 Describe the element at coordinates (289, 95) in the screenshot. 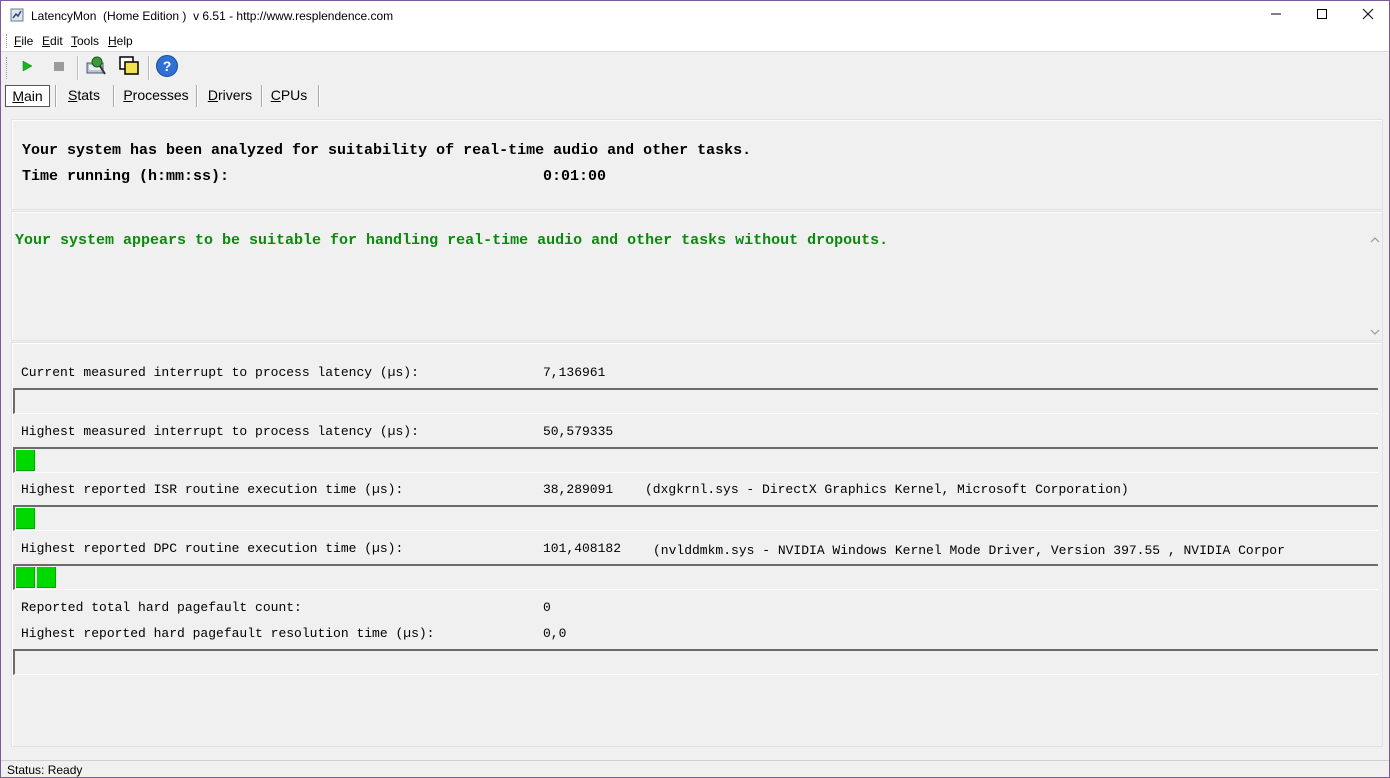

I see `tab-cpus: CPUs` at that location.